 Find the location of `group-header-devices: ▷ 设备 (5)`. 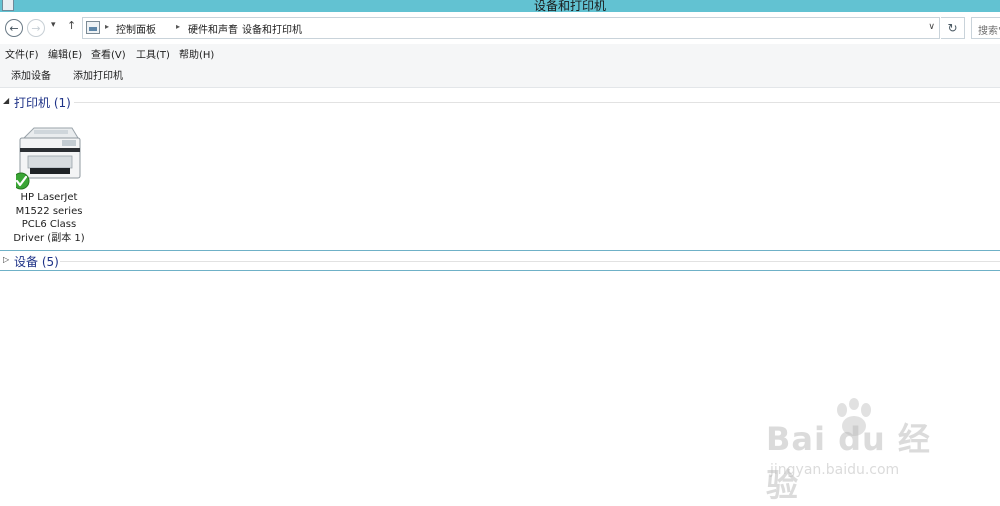

group-header-devices: ▷ 设备 (5) is located at coordinates (500, 261).